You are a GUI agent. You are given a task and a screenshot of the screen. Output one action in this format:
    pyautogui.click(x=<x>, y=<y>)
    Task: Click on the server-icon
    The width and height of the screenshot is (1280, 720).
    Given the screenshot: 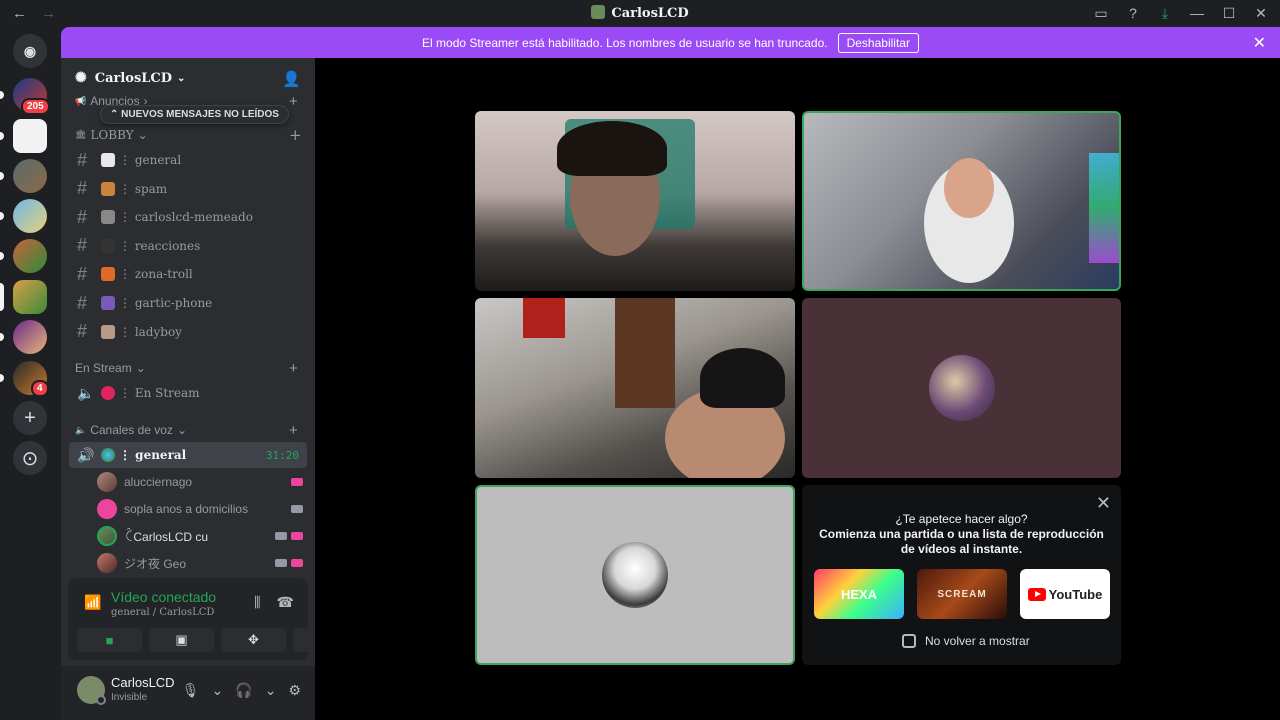 What is the action you would take?
    pyautogui.click(x=598, y=12)
    